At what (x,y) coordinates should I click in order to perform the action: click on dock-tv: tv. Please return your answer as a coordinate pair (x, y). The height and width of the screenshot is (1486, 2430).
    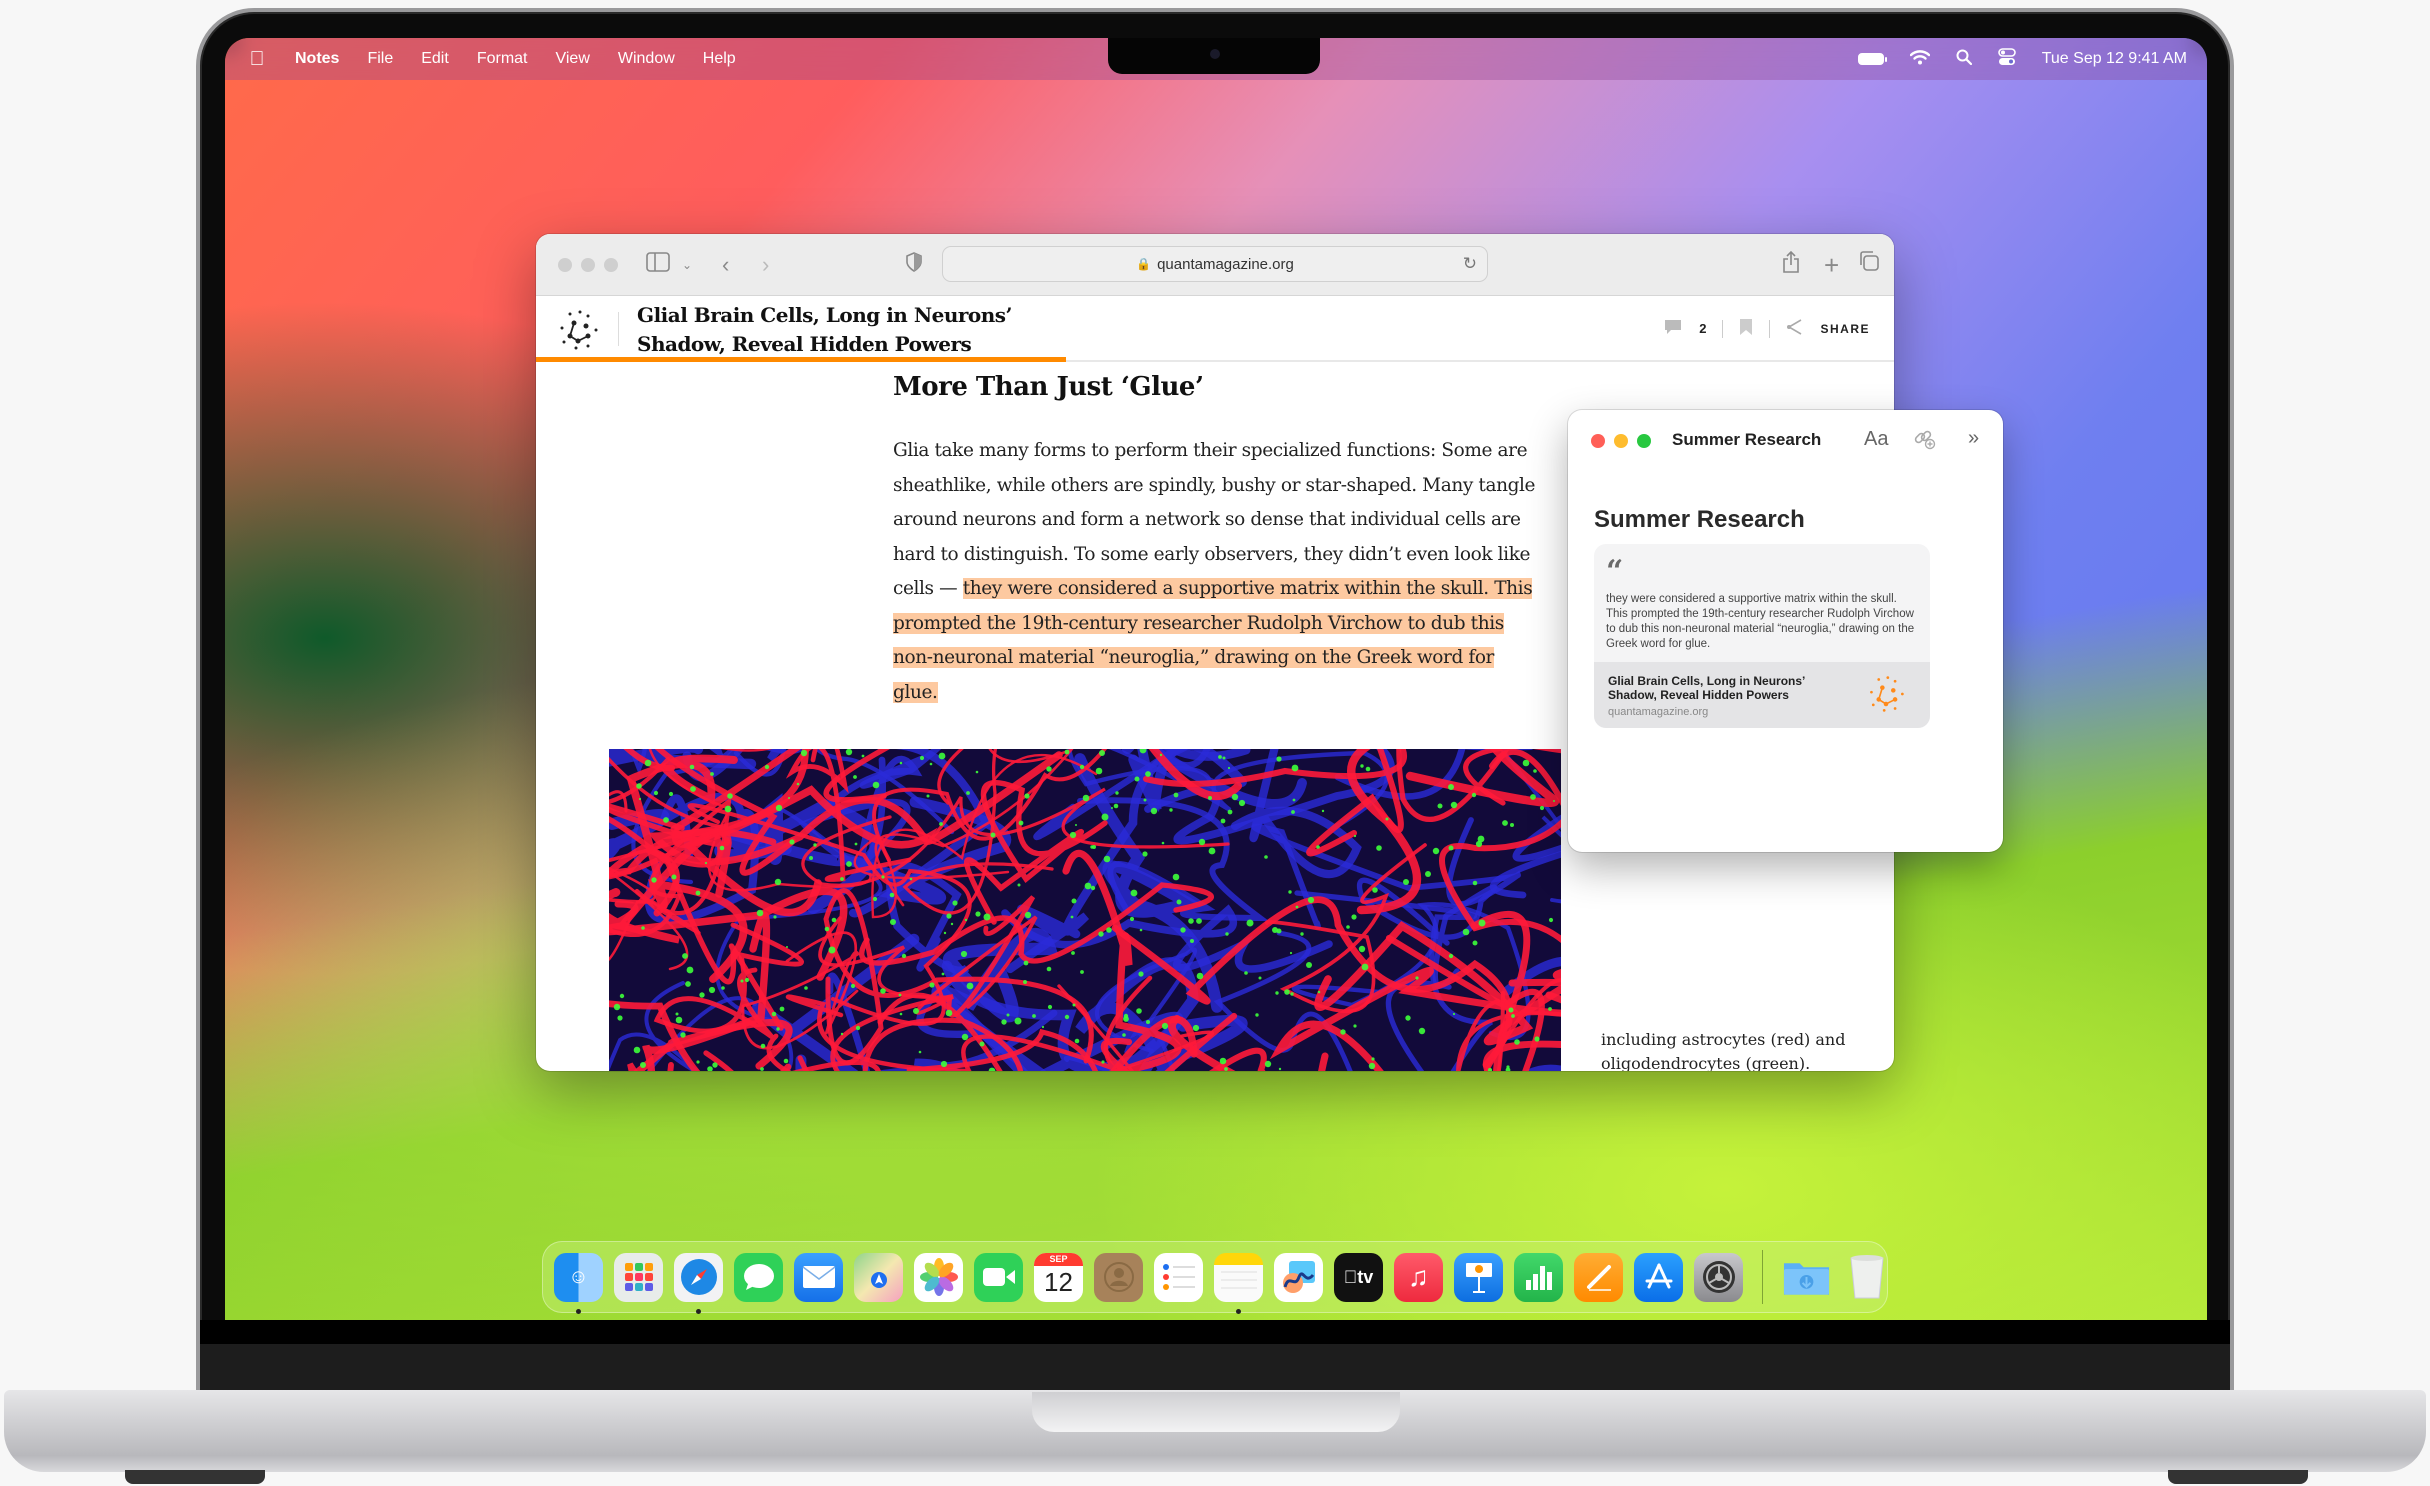
    Looking at the image, I should click on (1358, 1277).